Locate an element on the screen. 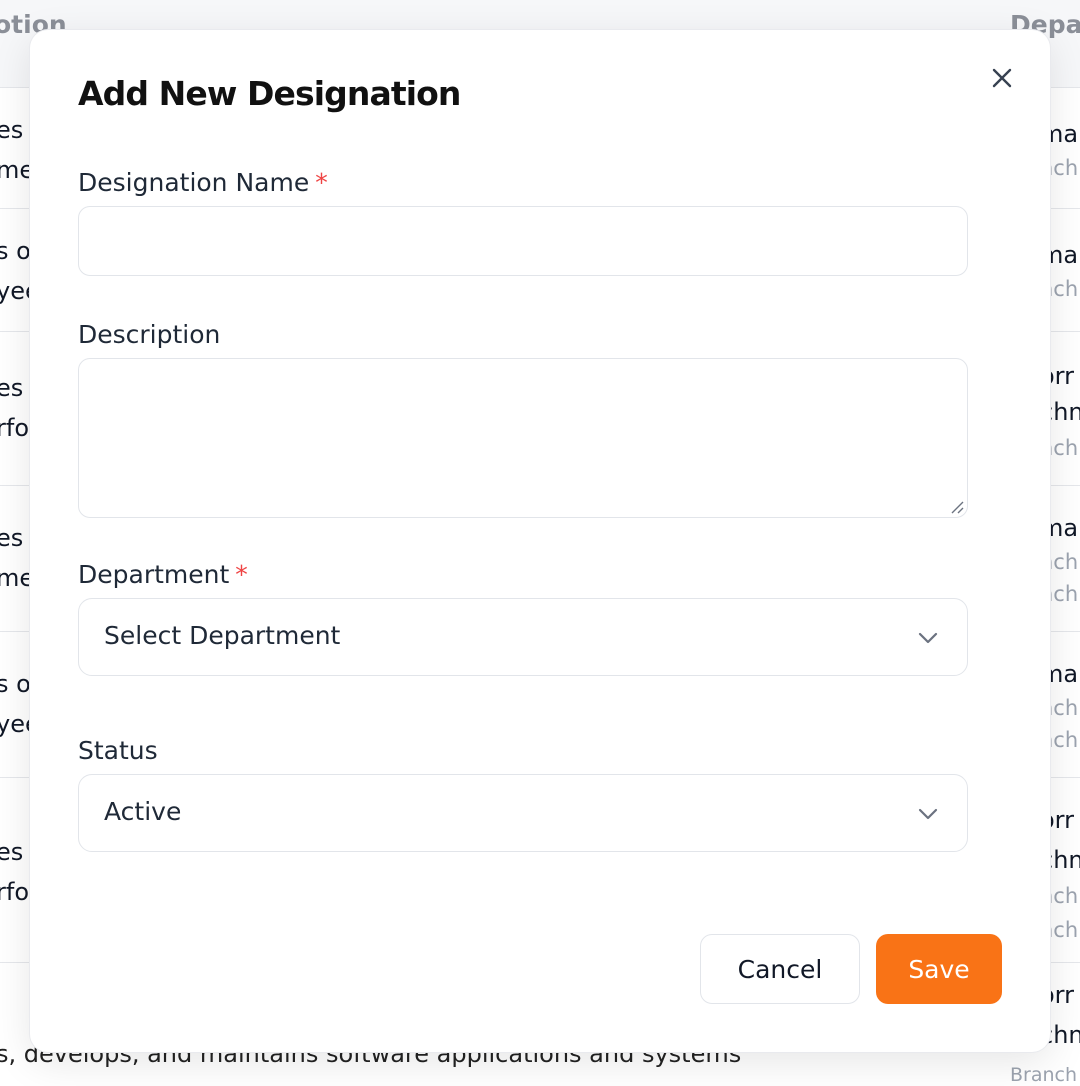 This screenshot has height=1086, width=1080. branch-cell: Branch is located at coordinates (1044, 1075).